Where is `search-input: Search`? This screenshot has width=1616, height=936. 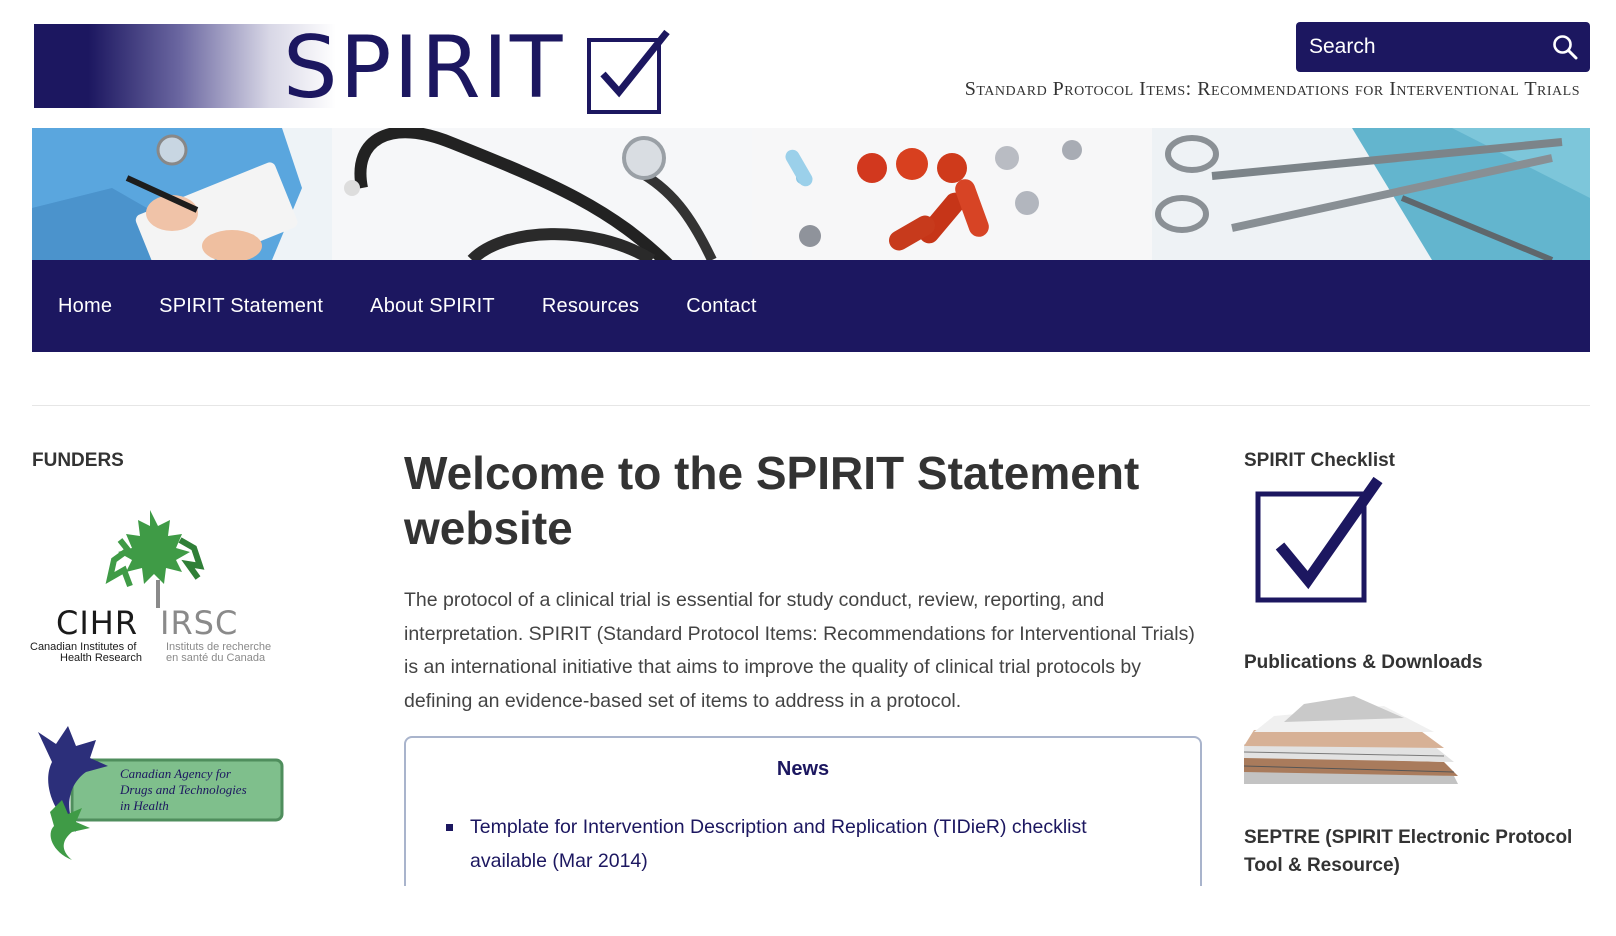
search-input: Search is located at coordinates (1418, 47).